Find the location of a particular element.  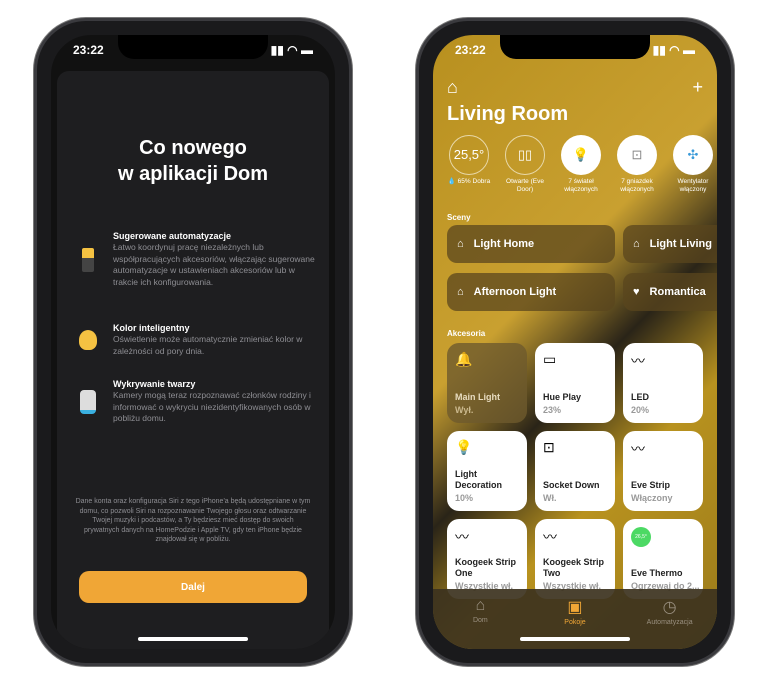

accessory-name: Koogeek Strip Two is located at coordinates (574, 567).